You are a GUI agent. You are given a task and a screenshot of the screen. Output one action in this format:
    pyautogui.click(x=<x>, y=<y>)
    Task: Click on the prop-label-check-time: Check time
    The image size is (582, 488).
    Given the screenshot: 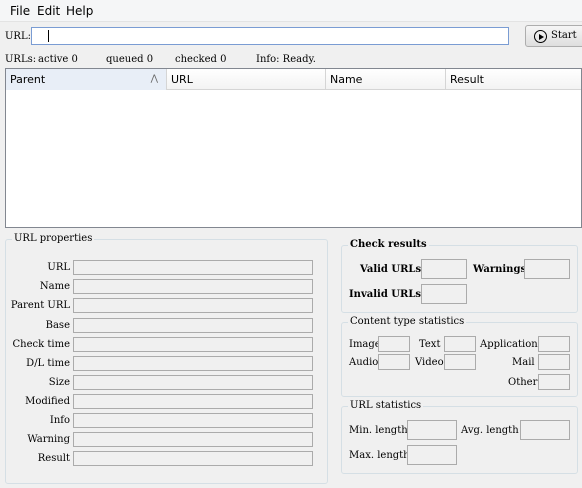 What is the action you would take?
    pyautogui.click(x=41, y=344)
    